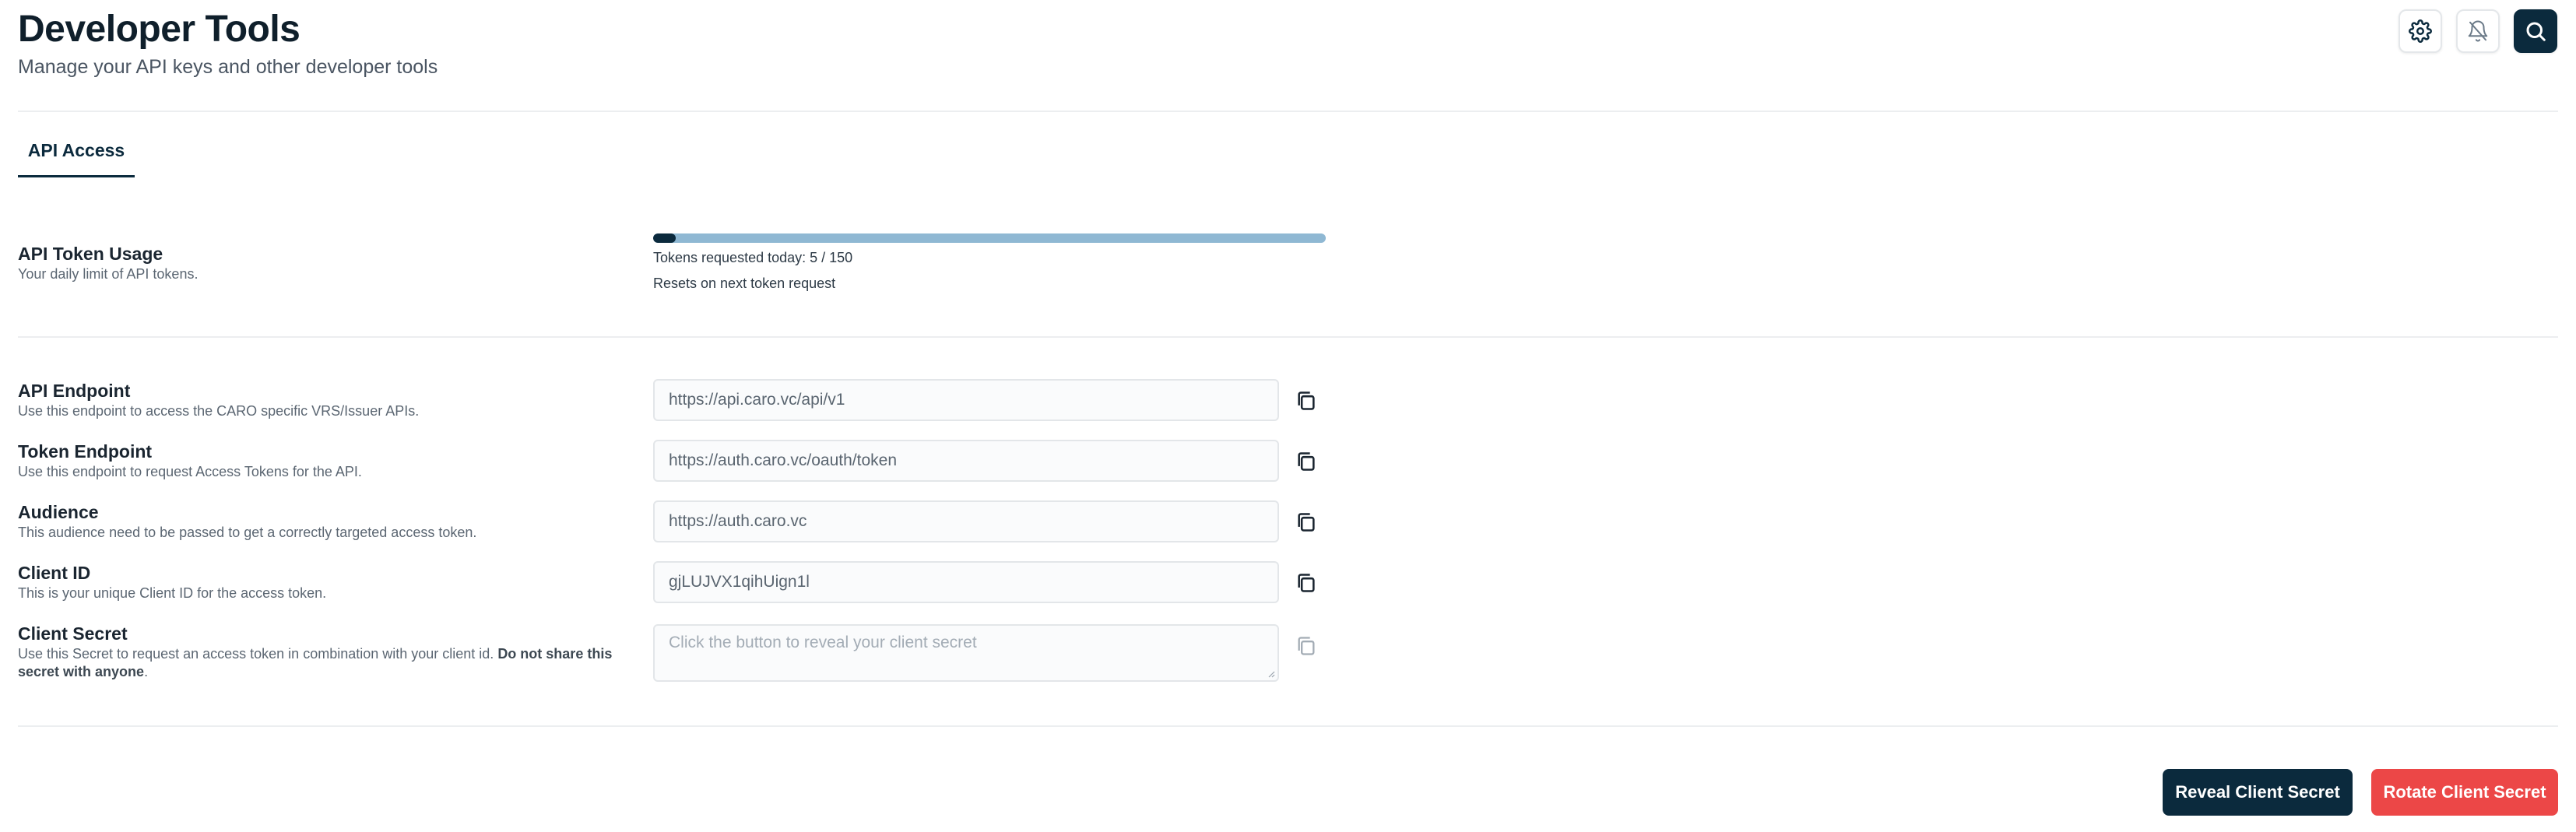  Describe the element at coordinates (966, 461) in the screenshot. I see `token-endpoint-field: https://auth.caro.vc/oauth/token` at that location.